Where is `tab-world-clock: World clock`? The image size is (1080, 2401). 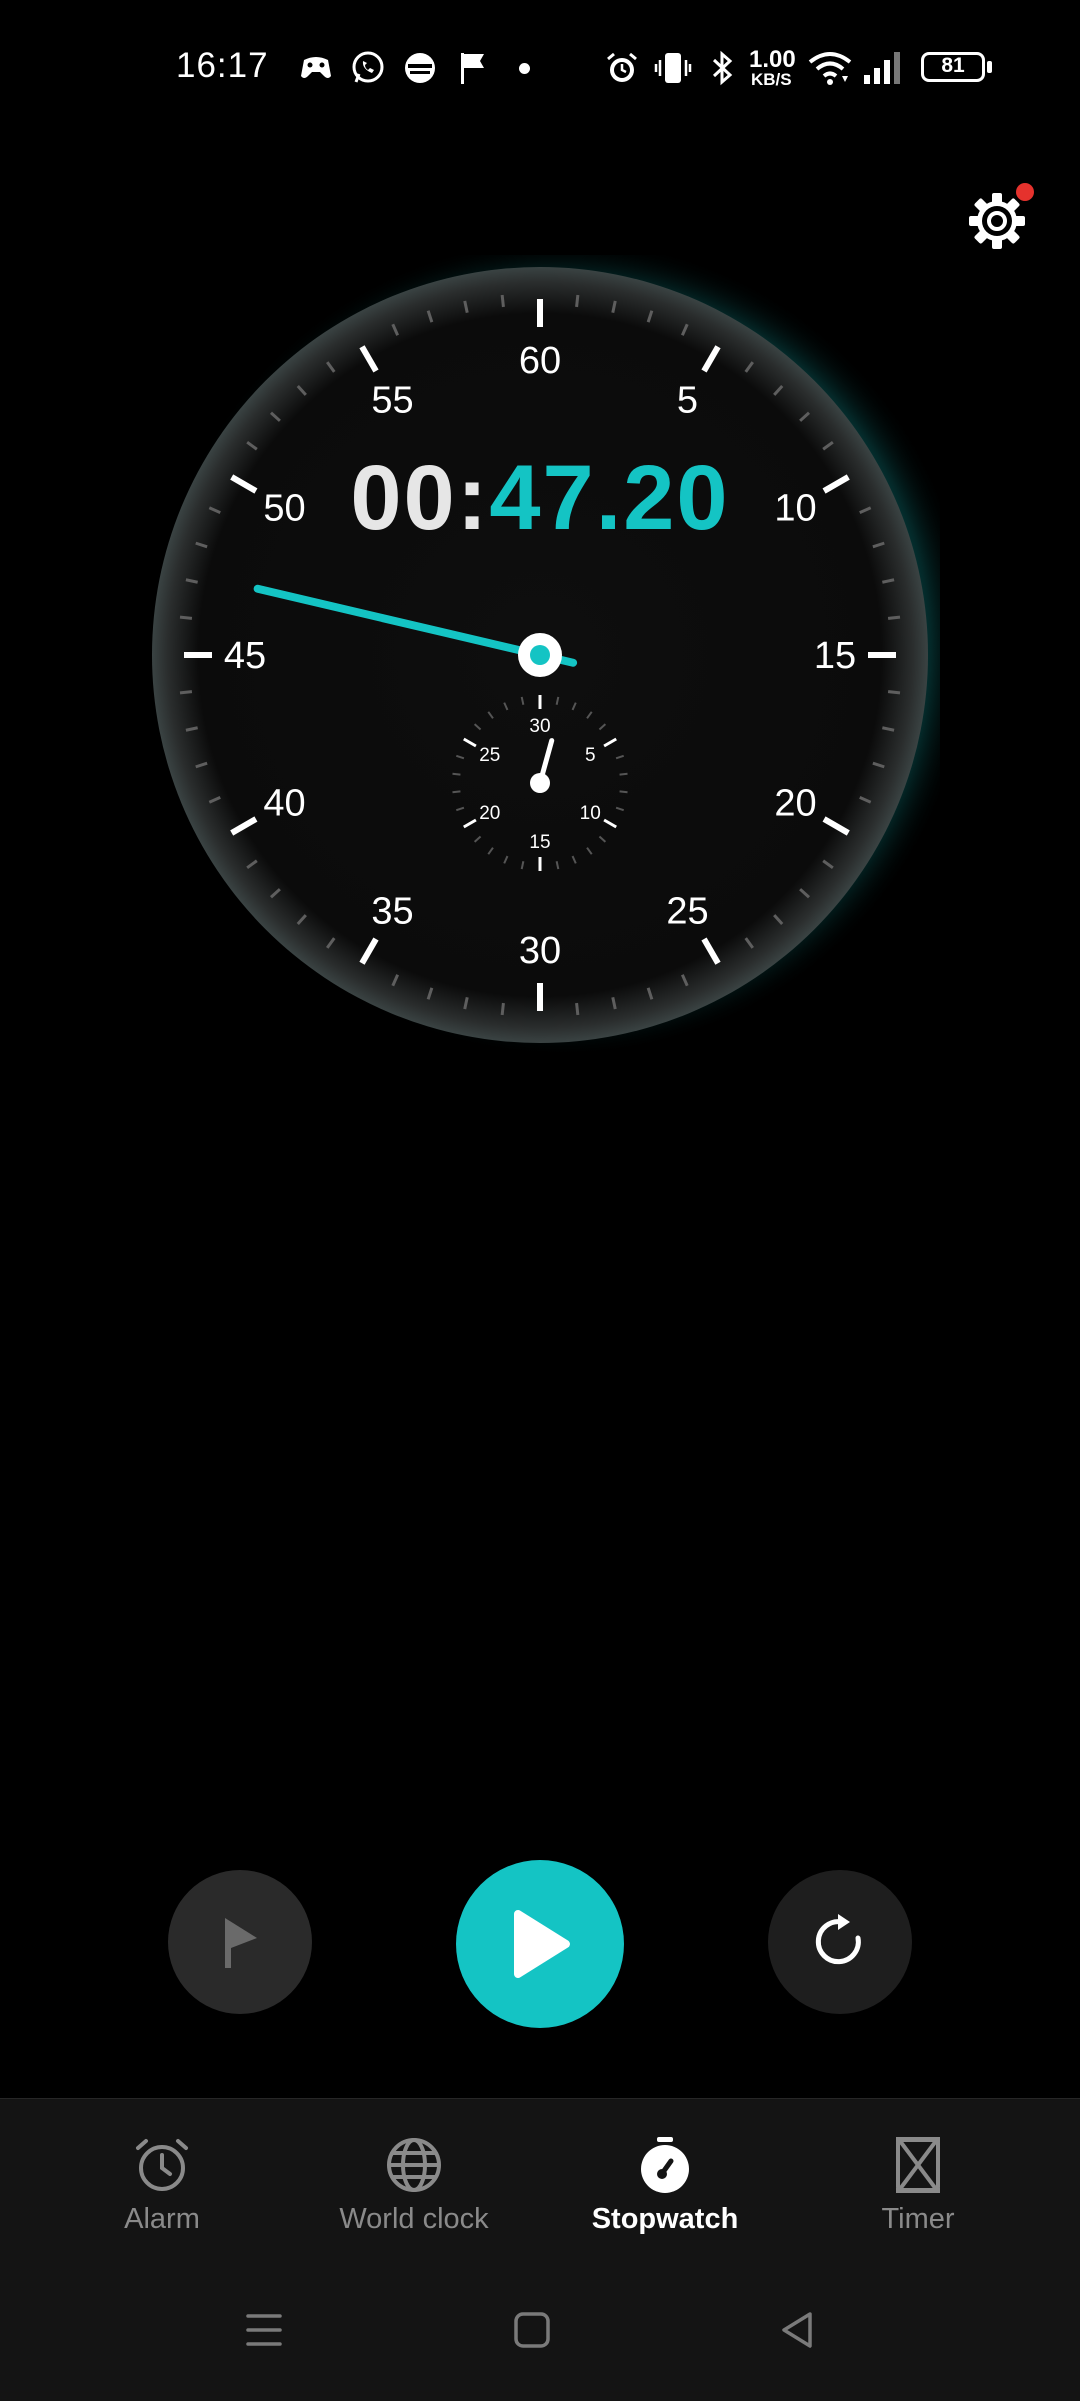 tab-world-clock: World clock is located at coordinates (414, 2189).